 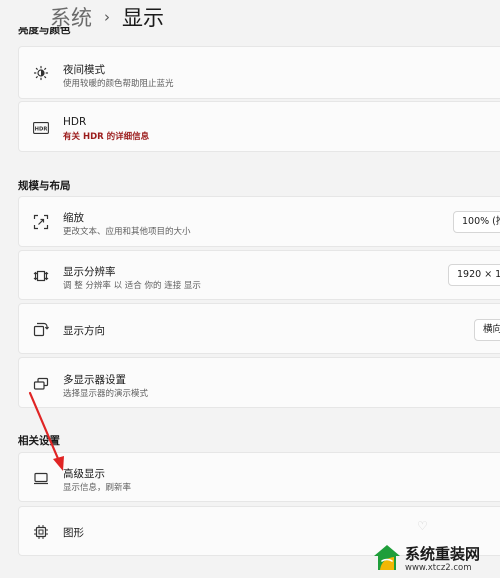 What do you see at coordinates (84, 331) in the screenshot?
I see `orientation-title: 显示方向` at bounding box center [84, 331].